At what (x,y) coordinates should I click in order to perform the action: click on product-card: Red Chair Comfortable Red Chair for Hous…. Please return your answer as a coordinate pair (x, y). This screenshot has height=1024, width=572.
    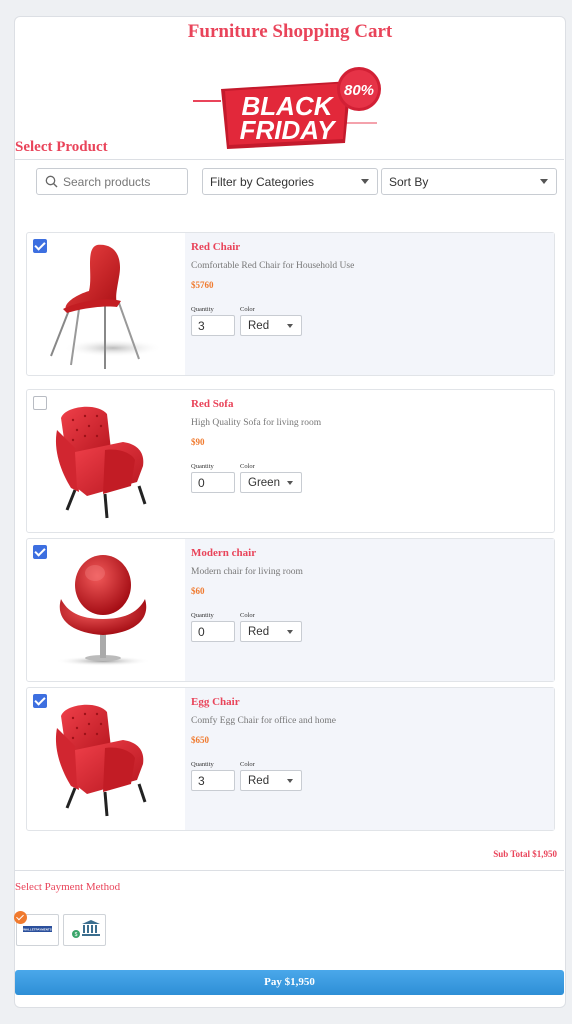
    Looking at the image, I should click on (290, 304).